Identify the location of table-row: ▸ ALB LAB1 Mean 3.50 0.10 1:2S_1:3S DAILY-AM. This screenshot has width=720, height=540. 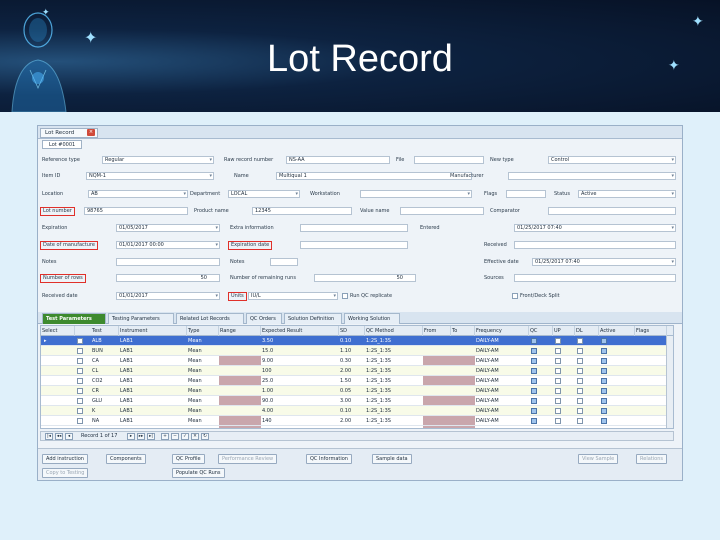
(357, 341).